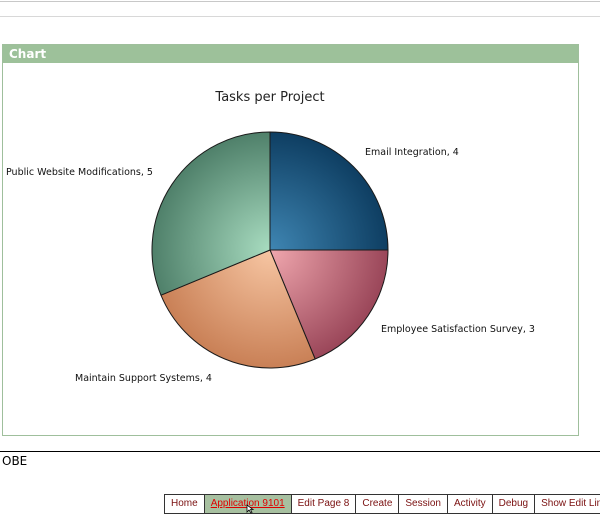 This screenshot has width=600, height=514. I want to click on pie-label-maintain-support: Maintain Support Systems, 4, so click(143, 378).